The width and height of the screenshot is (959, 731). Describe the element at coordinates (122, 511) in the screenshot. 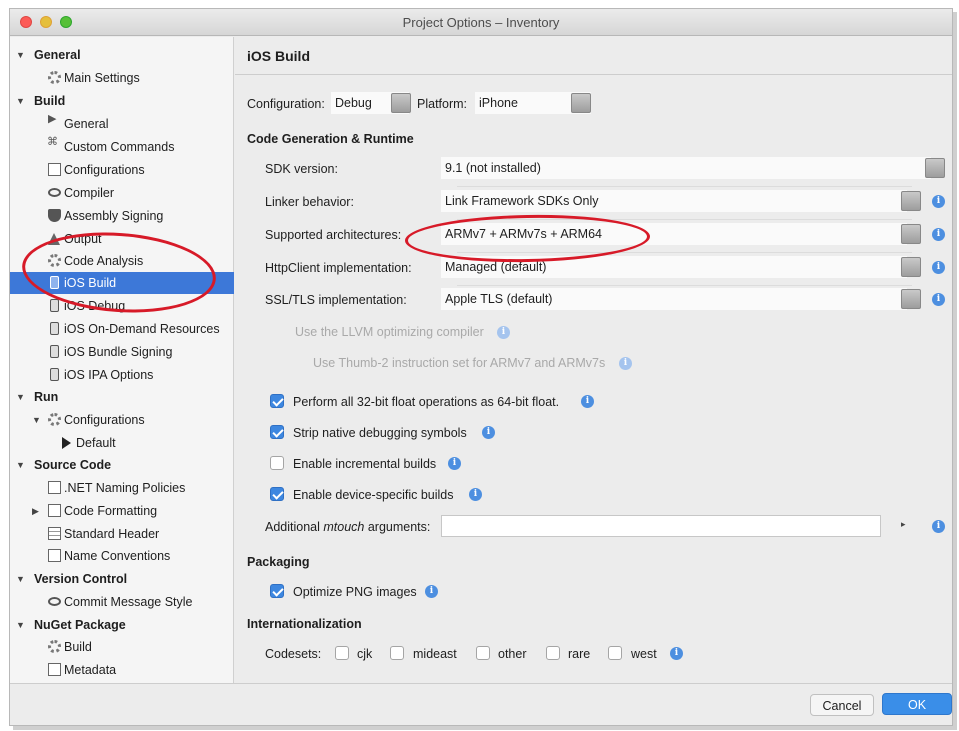

I see `sidebar-item-code-formatting: ▶ Code Formatting` at that location.